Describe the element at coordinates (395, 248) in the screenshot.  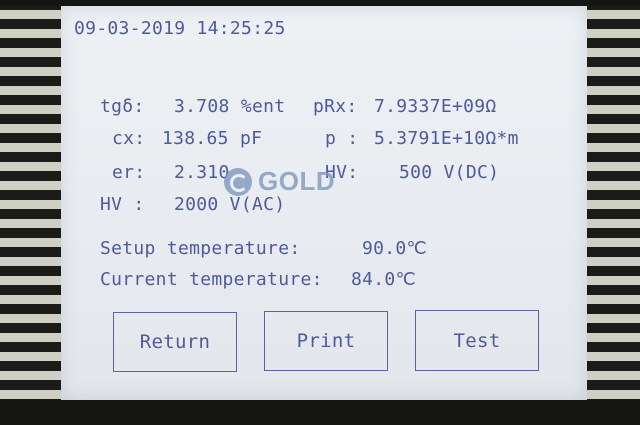
I see `setup-temperature-value: 90.0℃` at that location.